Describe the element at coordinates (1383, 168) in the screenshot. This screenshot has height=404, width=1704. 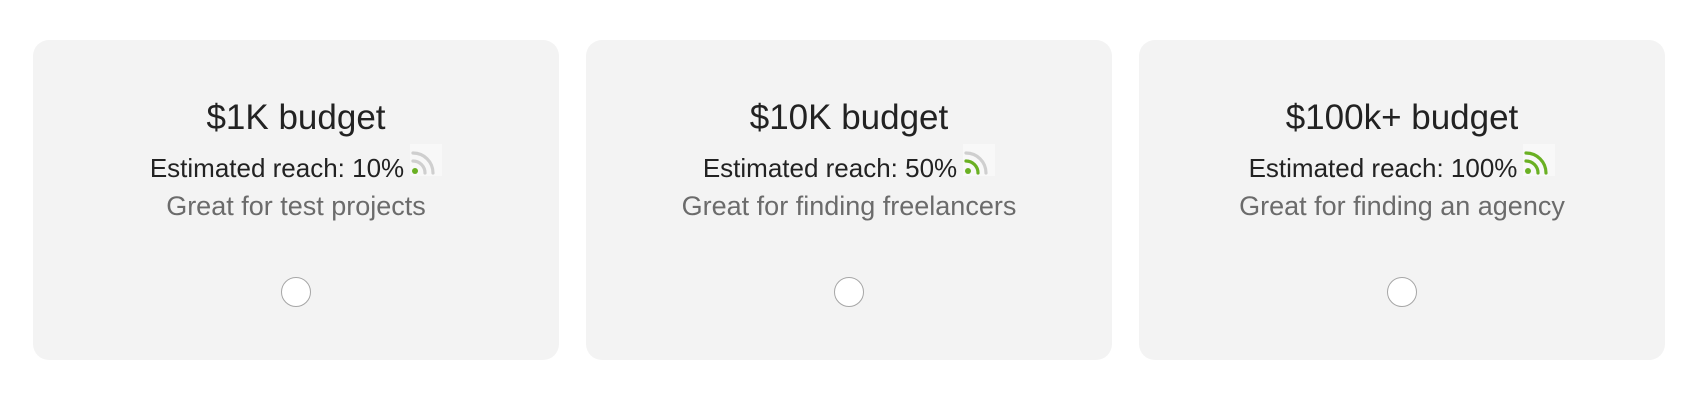
I see `reach-label: Estimated reach: 100%` at that location.